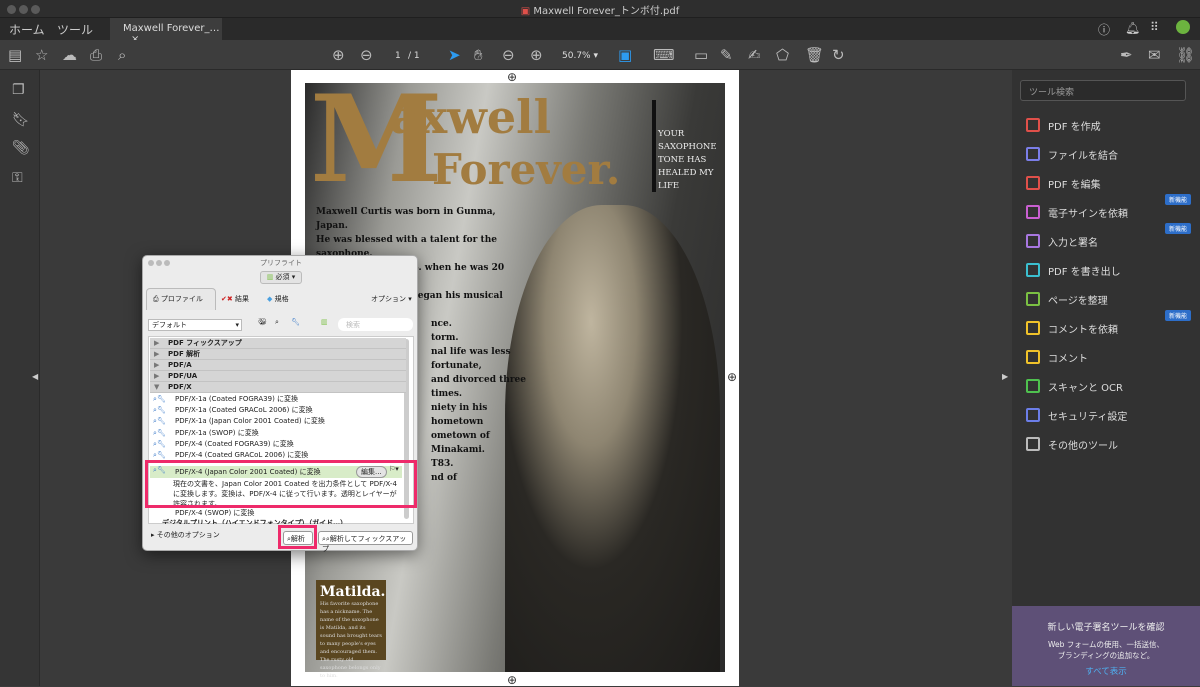 The width and height of the screenshot is (1200, 687). What do you see at coordinates (580, 56) in the screenshot?
I see `zoom-level-dropdown: 50.7% ▾` at bounding box center [580, 56].